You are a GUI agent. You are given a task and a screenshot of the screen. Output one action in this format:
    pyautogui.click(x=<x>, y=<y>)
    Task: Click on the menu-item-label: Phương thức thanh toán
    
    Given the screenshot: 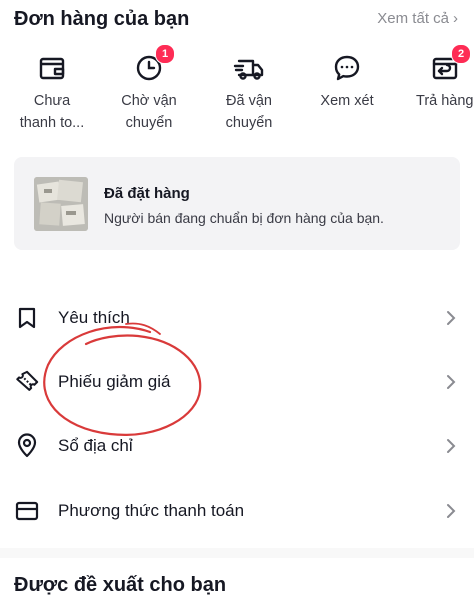 What is the action you would take?
    pyautogui.click(x=151, y=510)
    